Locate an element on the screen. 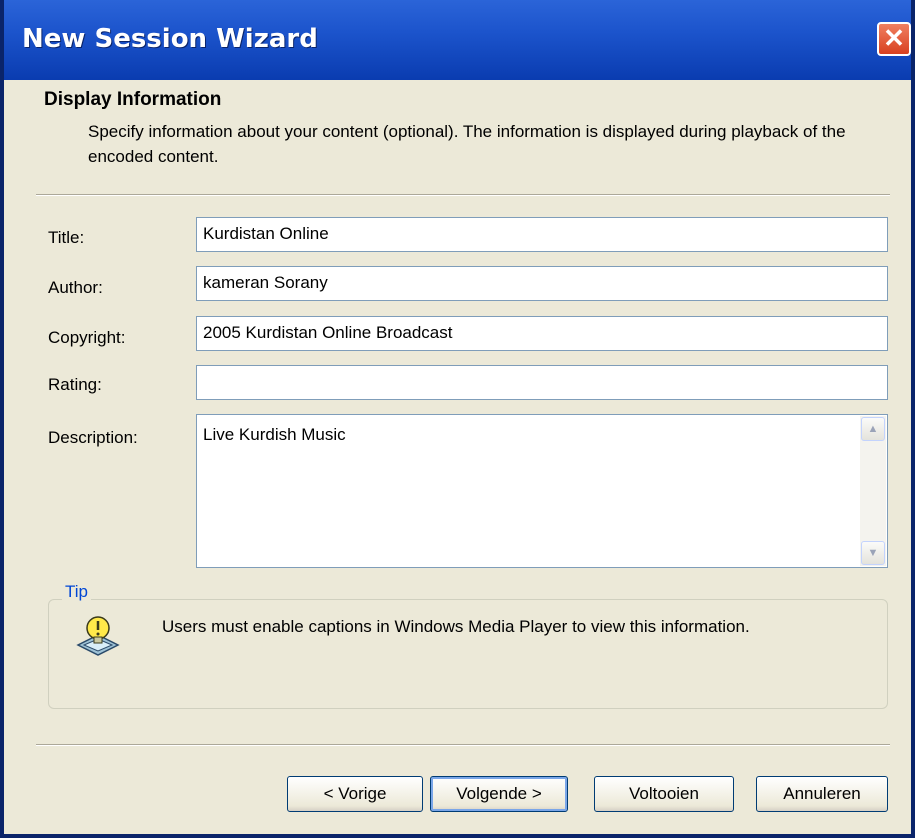 Image resolution: width=915 pixels, height=838 pixels. window-title: New Session Wizard is located at coordinates (170, 39).